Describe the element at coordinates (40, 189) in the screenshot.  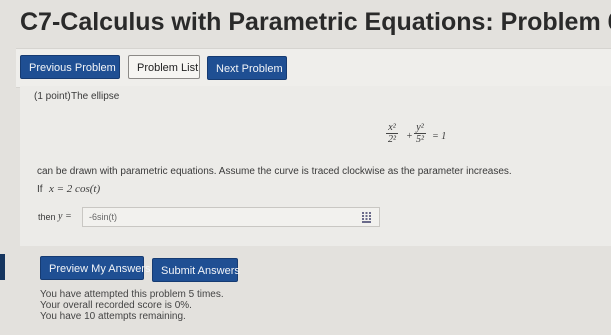
I see `if-label: If` at that location.